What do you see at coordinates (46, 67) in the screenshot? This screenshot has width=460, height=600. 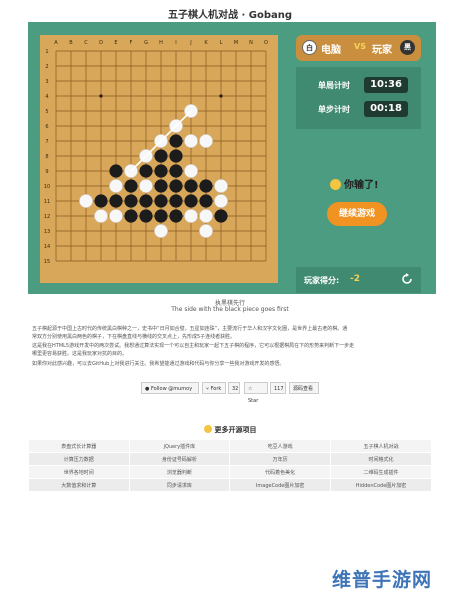 I see `row-label: 2` at bounding box center [46, 67].